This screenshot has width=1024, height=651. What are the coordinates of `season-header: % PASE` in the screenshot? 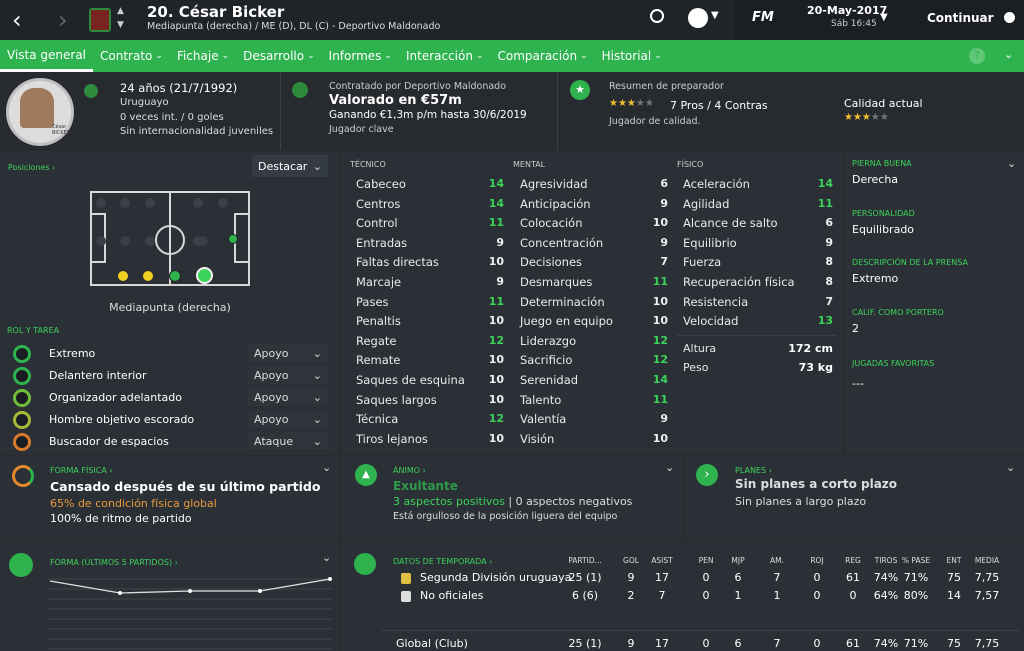 It's located at (916, 560).